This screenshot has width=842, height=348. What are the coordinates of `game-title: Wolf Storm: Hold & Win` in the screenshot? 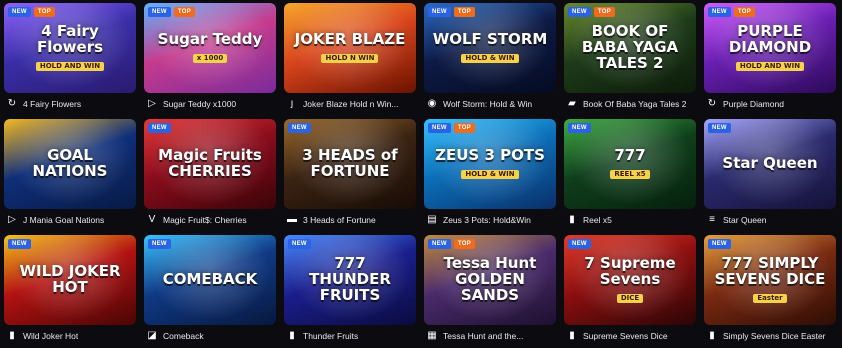 It's located at (487, 104).